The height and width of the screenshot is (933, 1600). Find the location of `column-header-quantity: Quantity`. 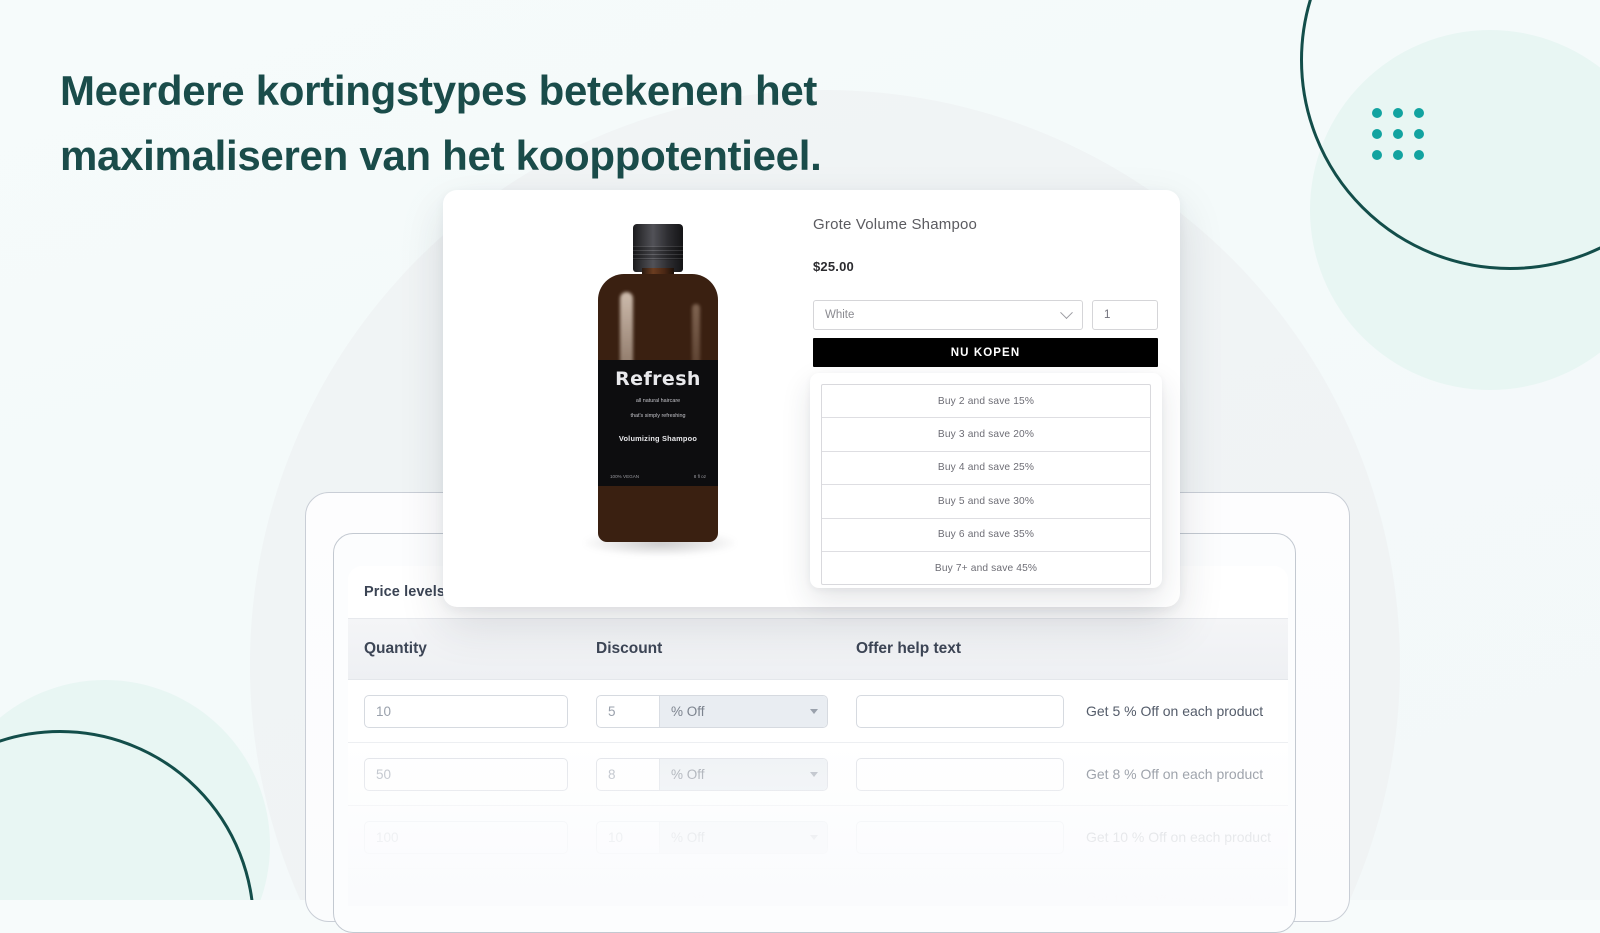

column-header-quantity: Quantity is located at coordinates (395, 648).